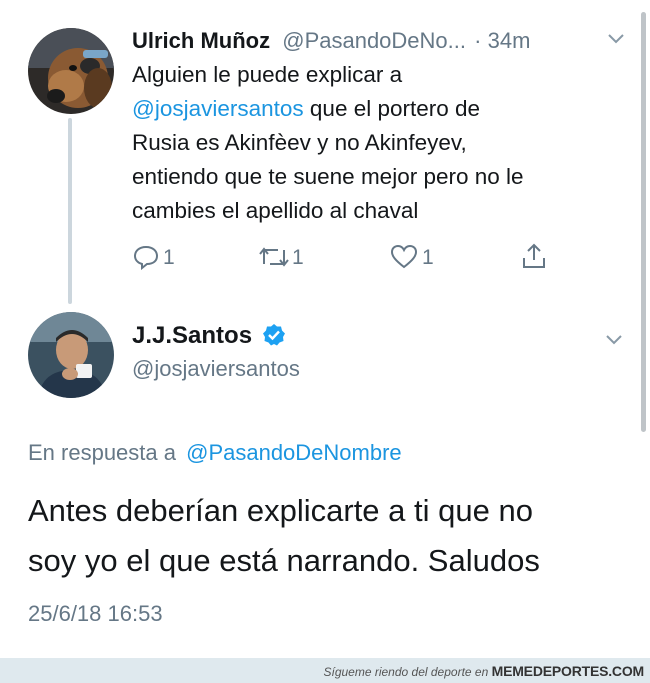 This screenshot has height=683, width=650. What do you see at coordinates (428, 257) in the screenshot?
I see `like-count: 1` at bounding box center [428, 257].